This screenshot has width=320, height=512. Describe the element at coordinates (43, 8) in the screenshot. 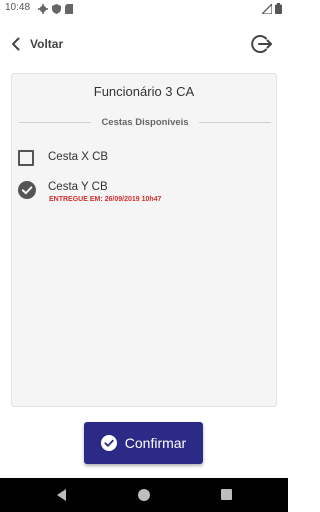

I see `gear-icon` at that location.